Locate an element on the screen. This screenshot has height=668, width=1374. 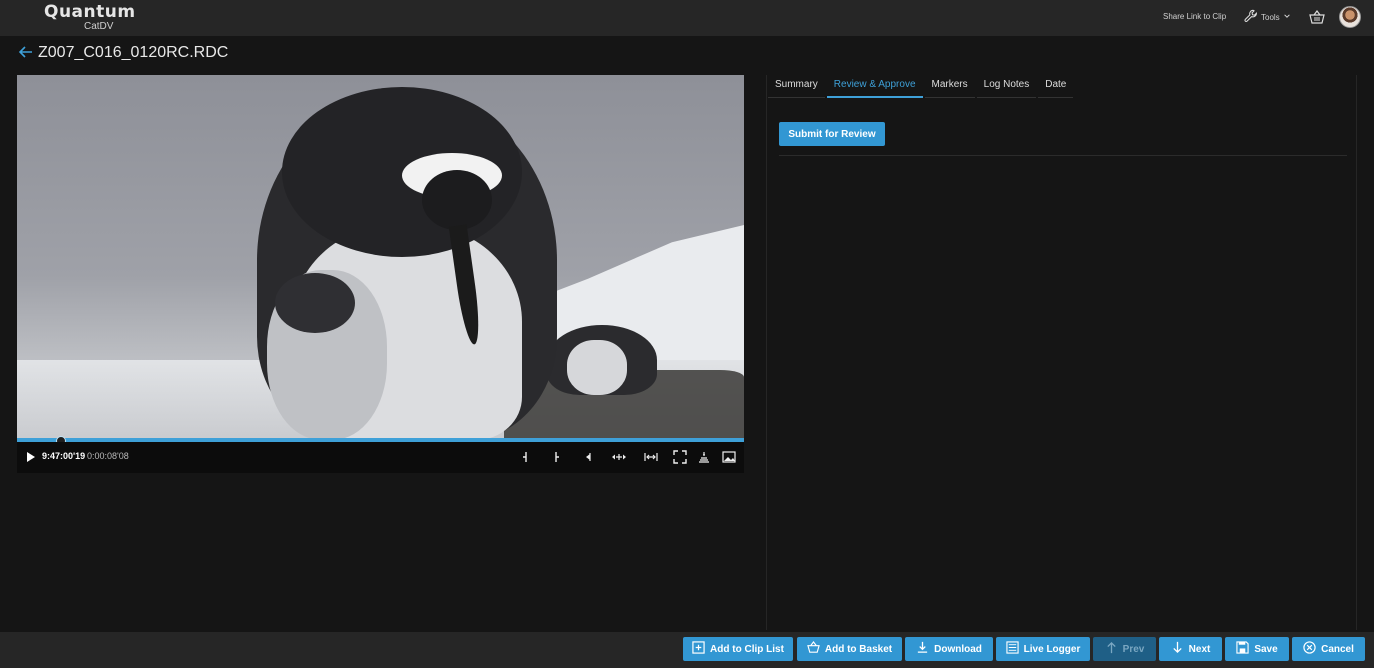
tab-summary: Summary is located at coordinates (796, 86).